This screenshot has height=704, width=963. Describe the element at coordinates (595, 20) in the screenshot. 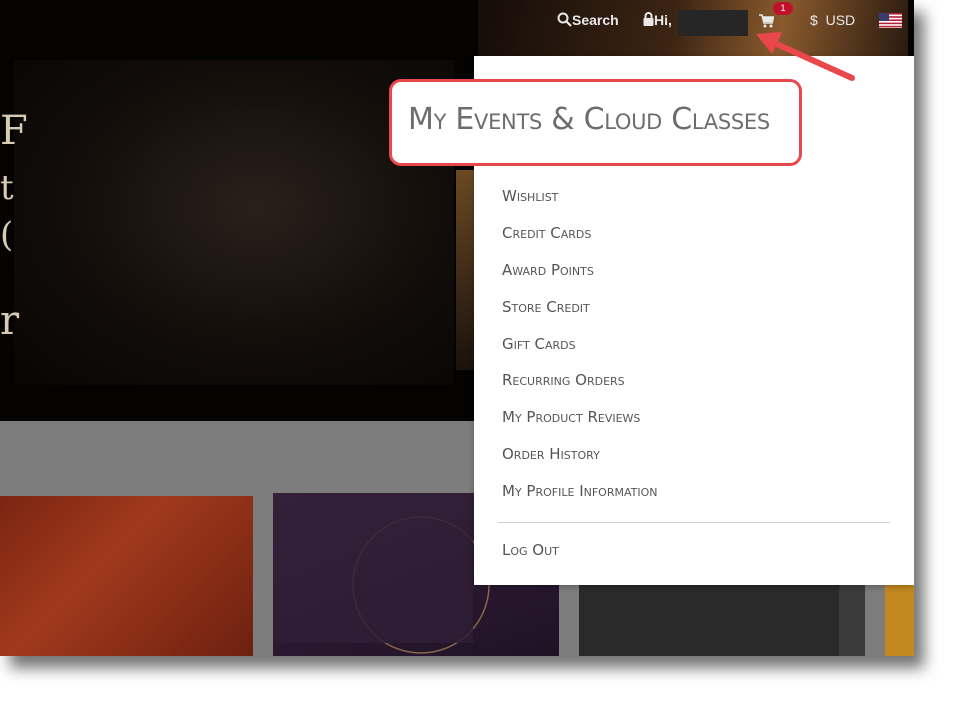

I see `search-label: Search` at that location.